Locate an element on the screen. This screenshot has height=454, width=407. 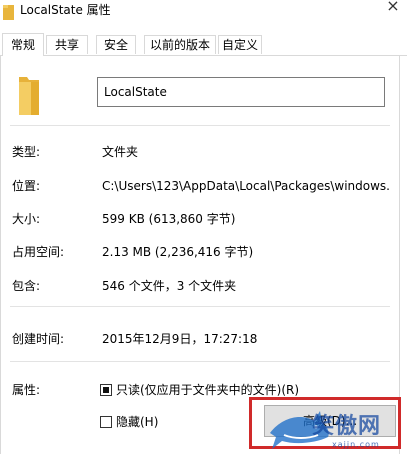
watermark-sub: xajjn.com is located at coordinates (356, 444).